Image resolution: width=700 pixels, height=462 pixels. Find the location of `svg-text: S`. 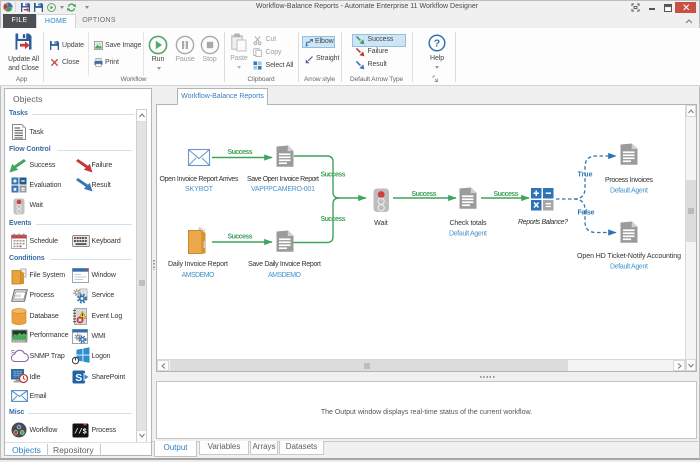

svg-text: S is located at coordinates (78, 378).